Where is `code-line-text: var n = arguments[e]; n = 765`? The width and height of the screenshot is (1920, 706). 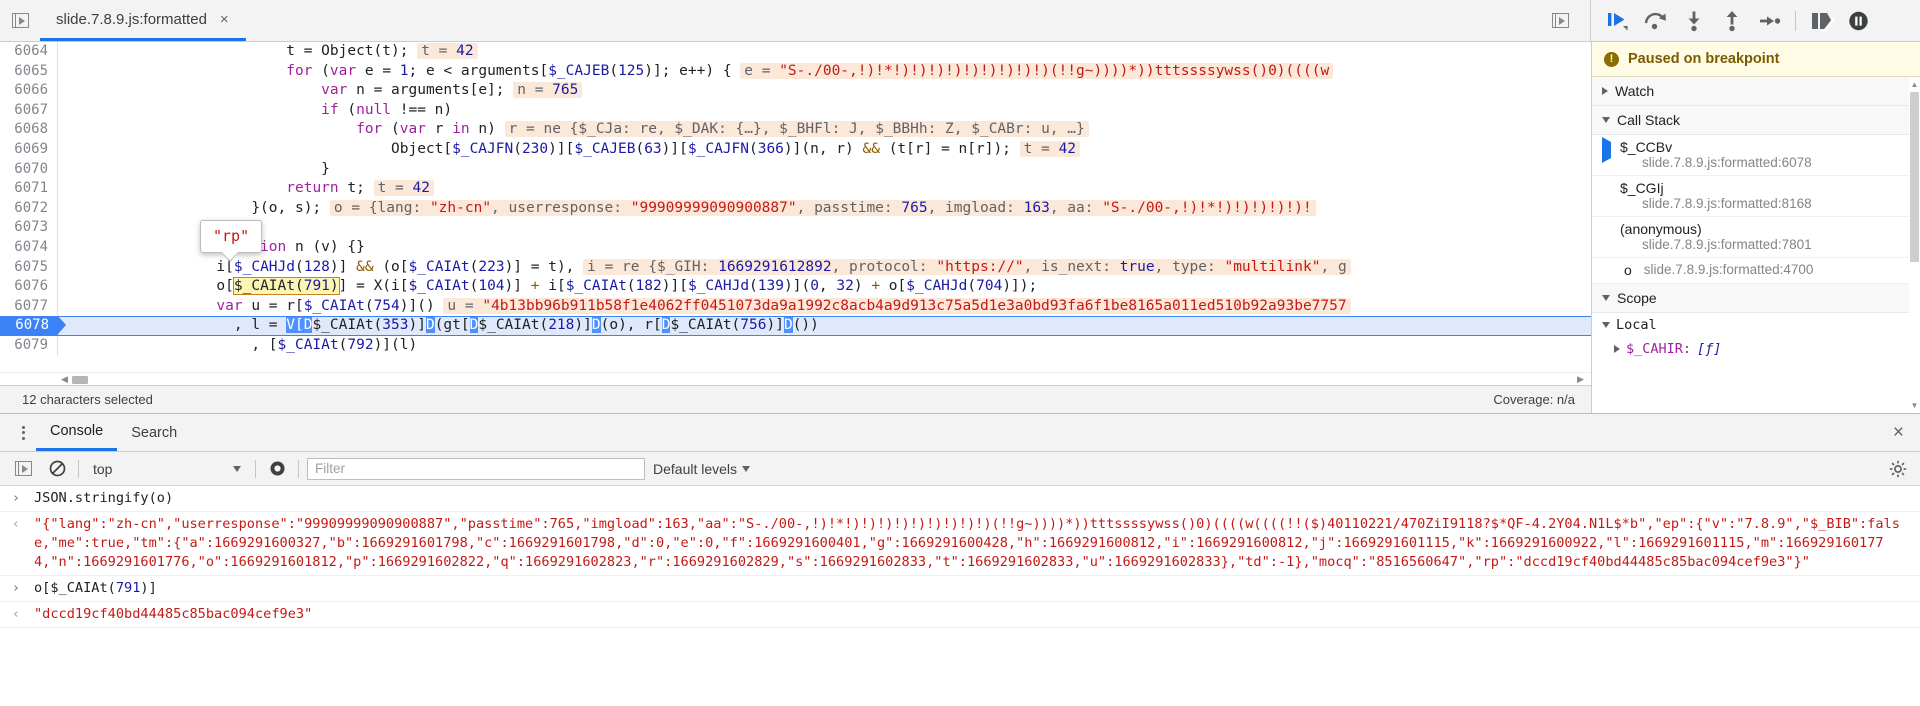
code-line-text: var n = arguments[e]; n = 765 is located at coordinates (824, 91).